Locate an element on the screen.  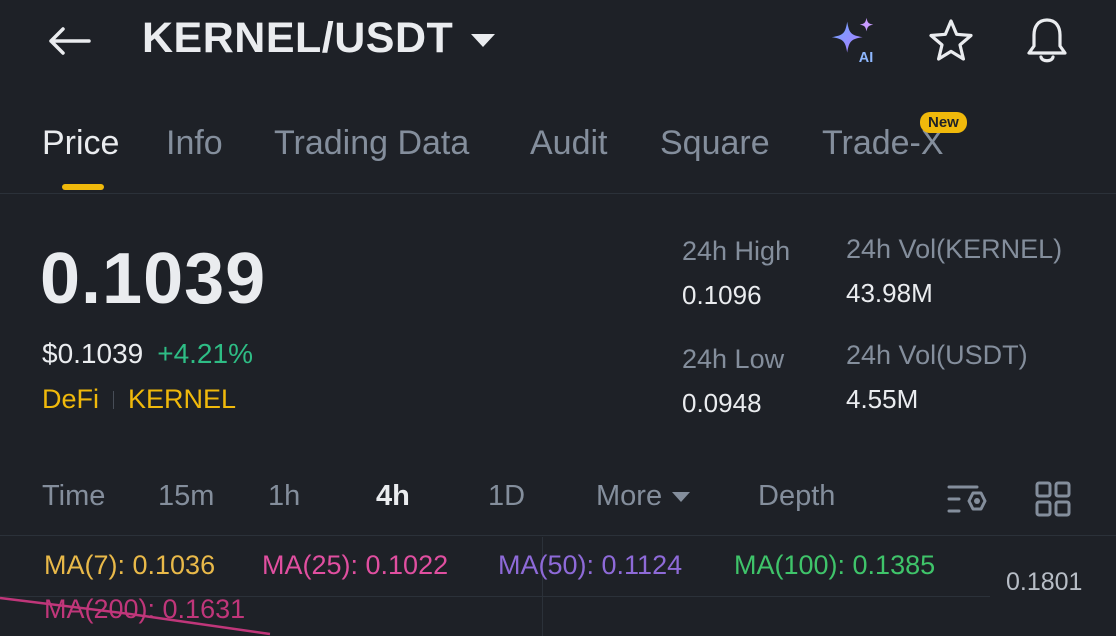
interval-1d: 1D is located at coordinates (506, 496).